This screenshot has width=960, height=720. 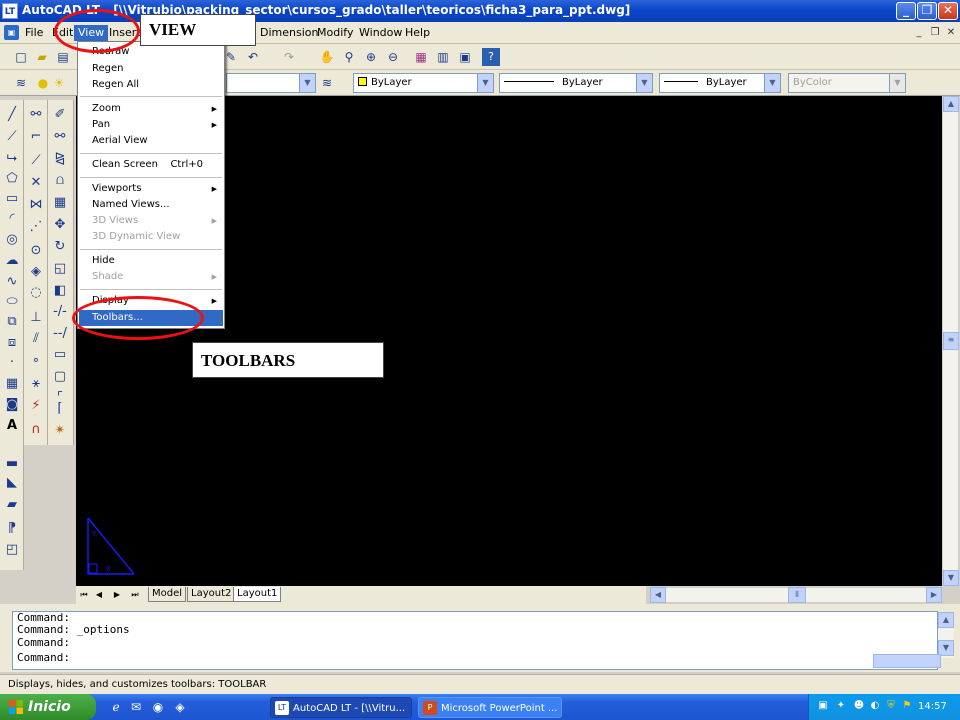 What do you see at coordinates (136, 707) in the screenshot?
I see `outlook-express-icon: ✉` at bounding box center [136, 707].